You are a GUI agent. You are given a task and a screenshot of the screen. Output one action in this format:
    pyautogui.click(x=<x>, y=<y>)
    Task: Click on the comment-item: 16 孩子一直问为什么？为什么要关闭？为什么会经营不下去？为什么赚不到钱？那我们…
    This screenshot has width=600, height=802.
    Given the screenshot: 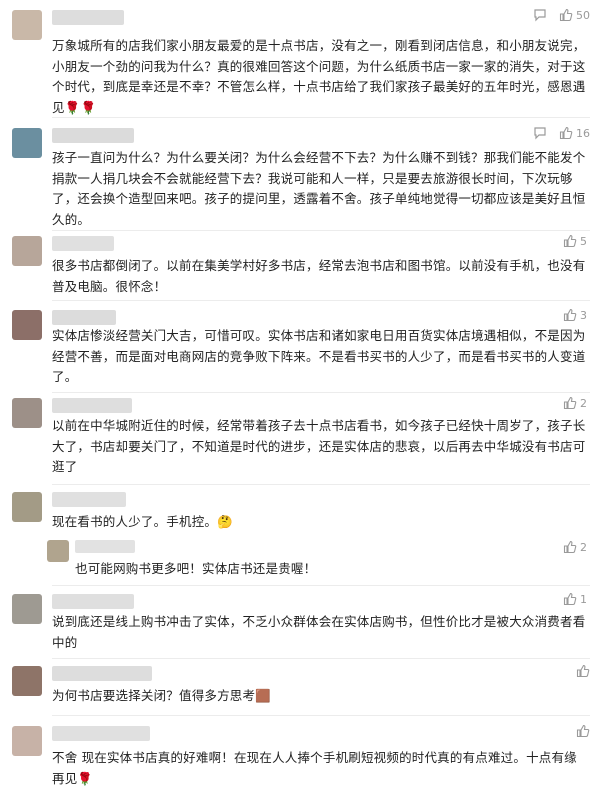 What is the action you would take?
    pyautogui.click(x=300, y=179)
    